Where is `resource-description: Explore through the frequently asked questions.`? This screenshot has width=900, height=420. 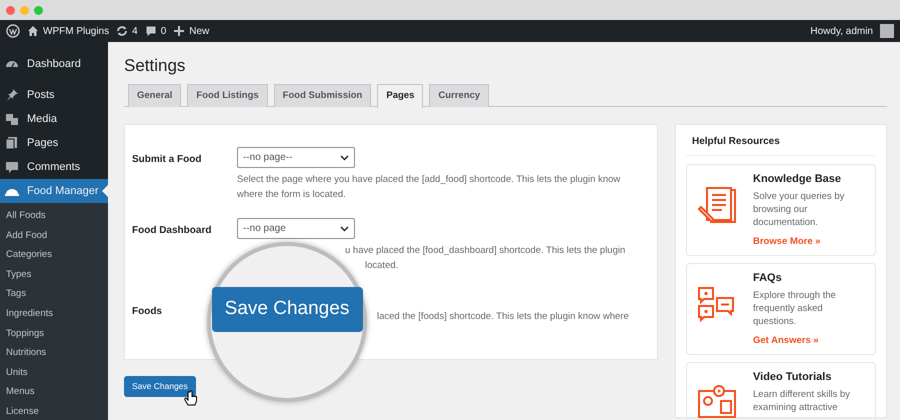 resource-description: Explore through the frequently asked questions. is located at coordinates (795, 308).